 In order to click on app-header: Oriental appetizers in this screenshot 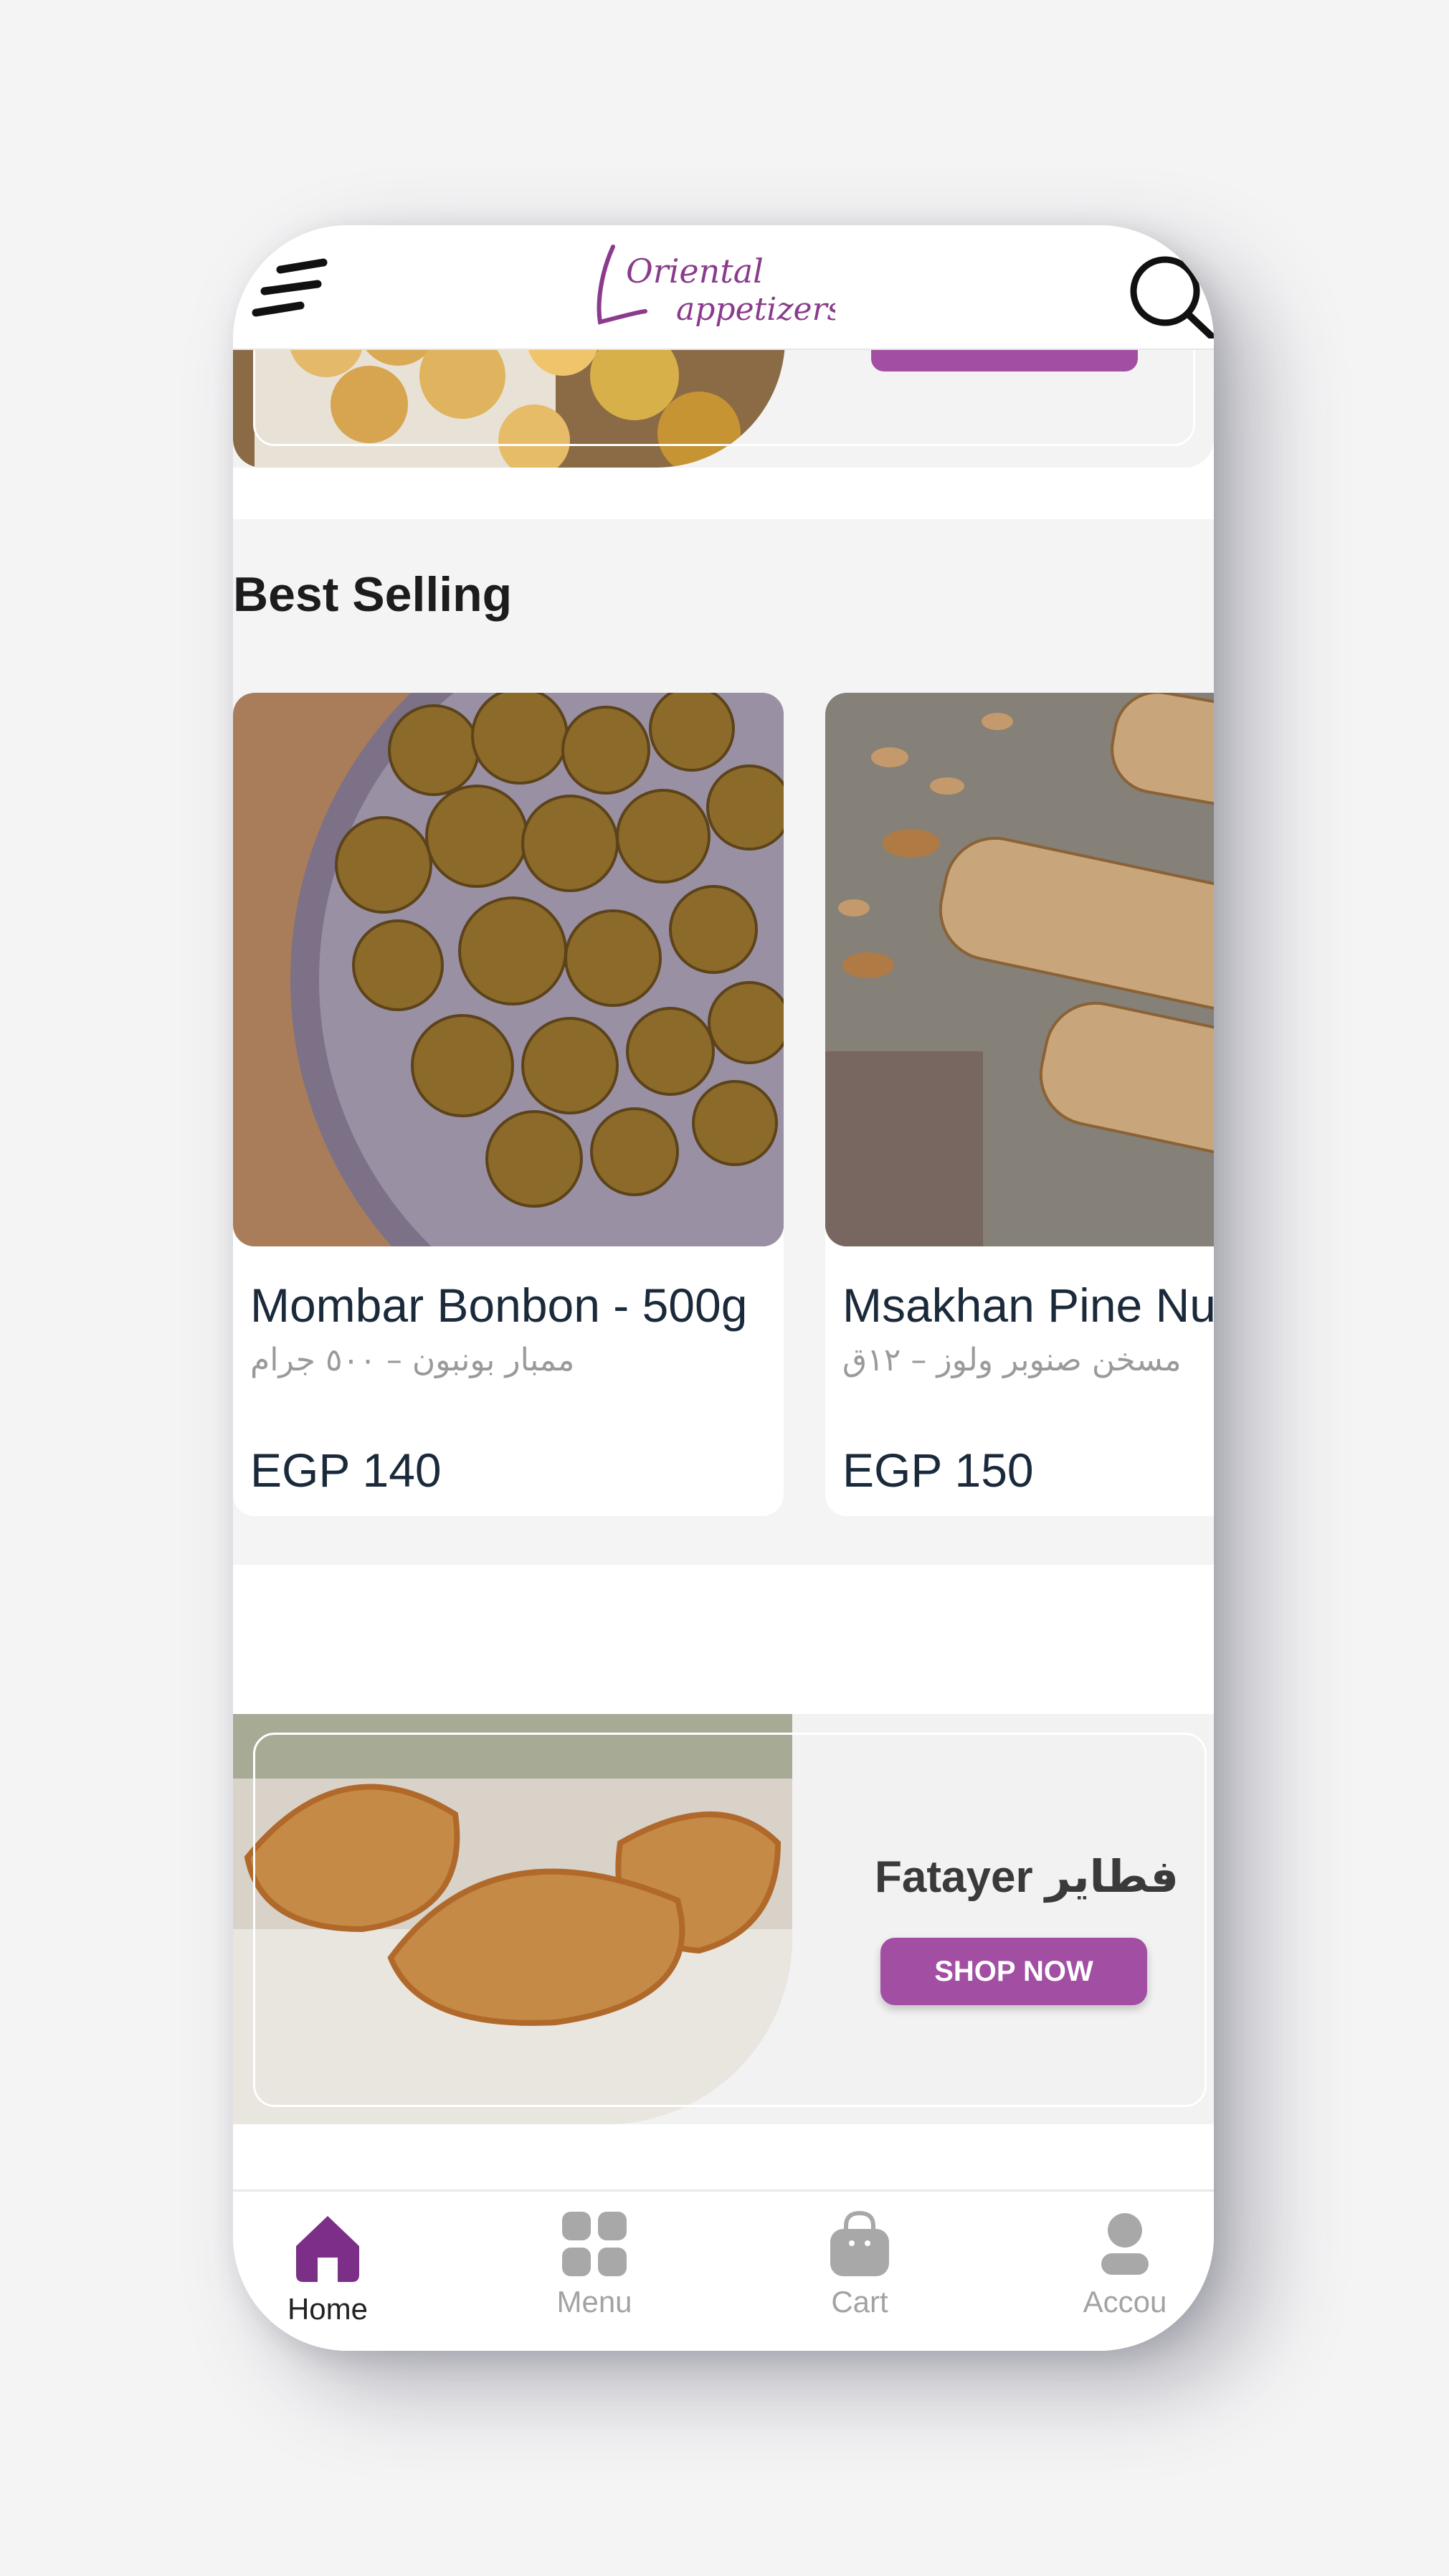, I will do `click(724, 287)`.